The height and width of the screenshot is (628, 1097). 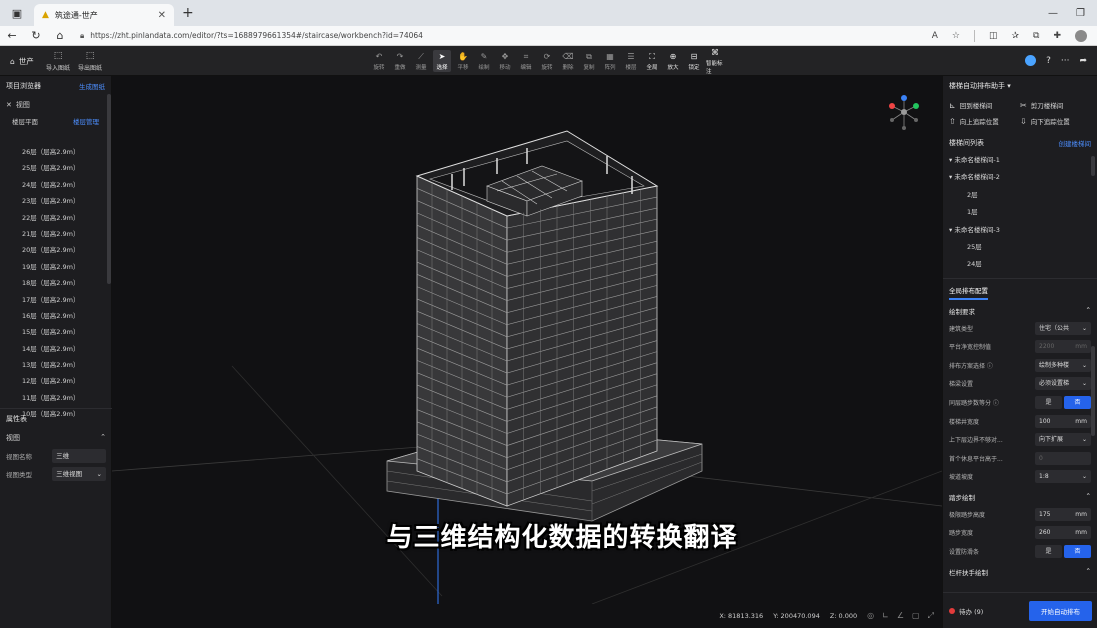 I want to click on floor-item: 23层（层高2.9m）, so click(x=53, y=201).